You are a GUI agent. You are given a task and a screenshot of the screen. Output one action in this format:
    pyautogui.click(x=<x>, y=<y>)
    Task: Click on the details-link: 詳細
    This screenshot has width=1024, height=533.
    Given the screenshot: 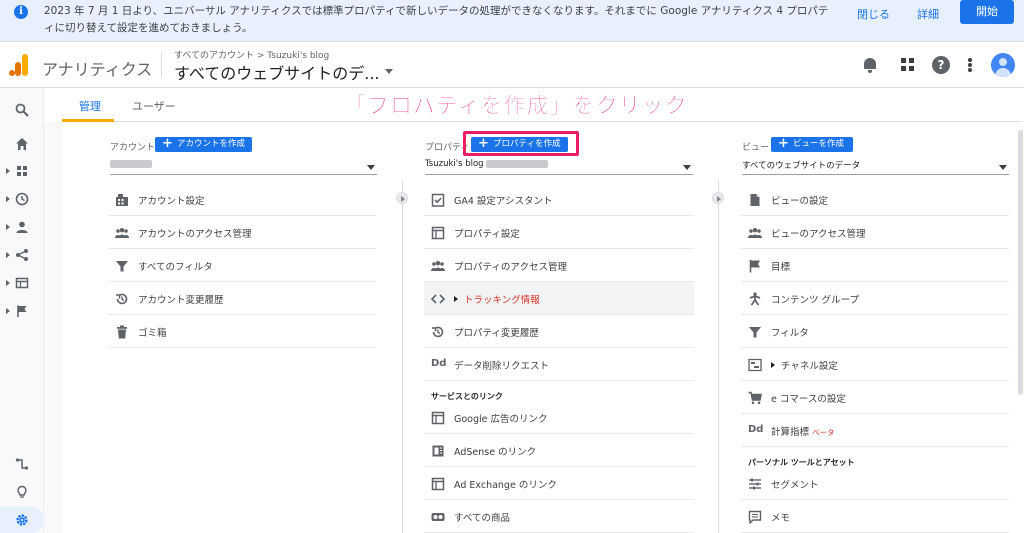 What is the action you would take?
    pyautogui.click(x=928, y=14)
    